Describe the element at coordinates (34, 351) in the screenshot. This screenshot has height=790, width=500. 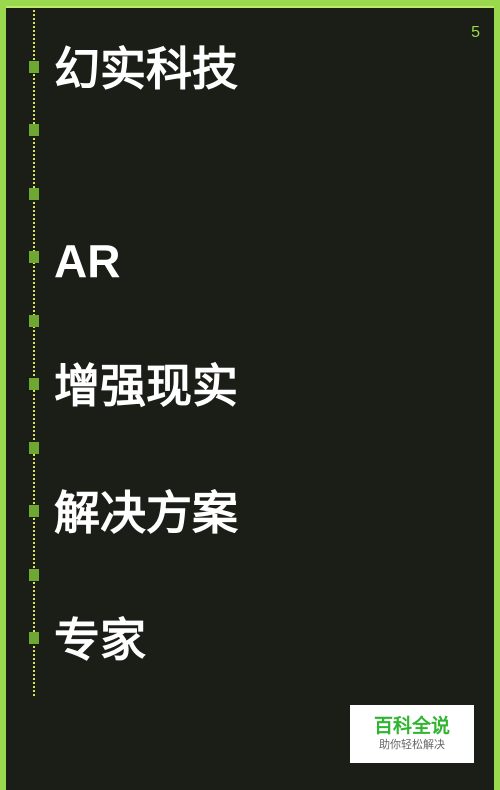
I see `timeline-dotted-line` at that location.